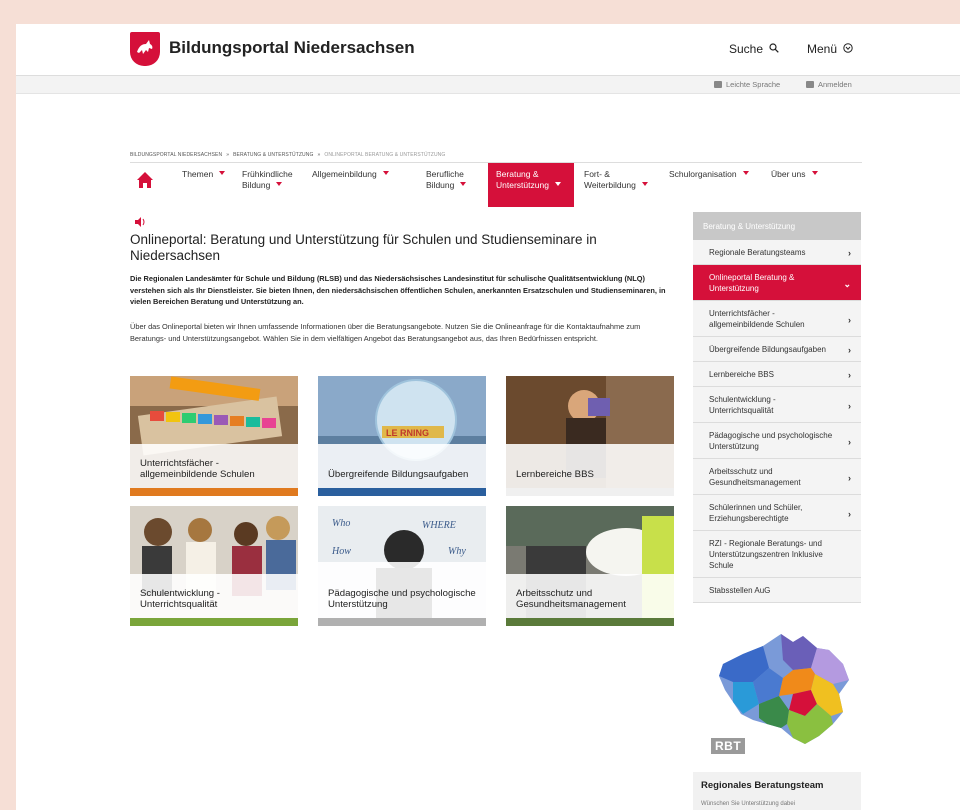  Describe the element at coordinates (214, 596) in the screenshot. I see `tile-caption: Schulentwicklung - Unterrichtsqualität` at that location.